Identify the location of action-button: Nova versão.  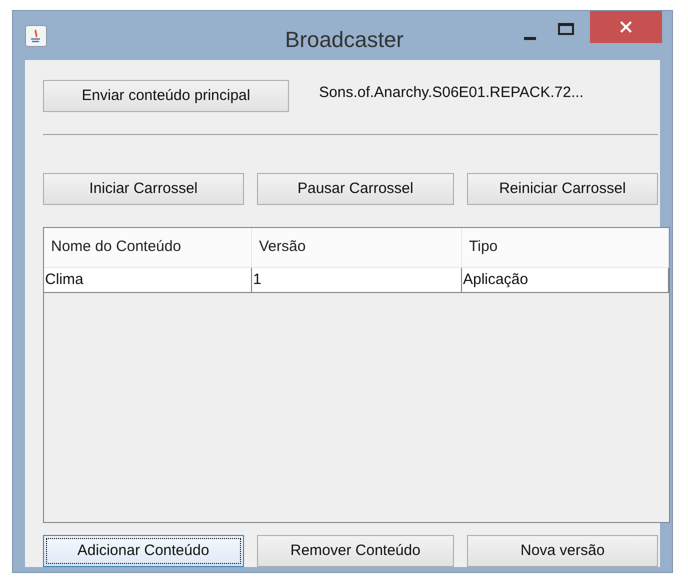
(562, 551).